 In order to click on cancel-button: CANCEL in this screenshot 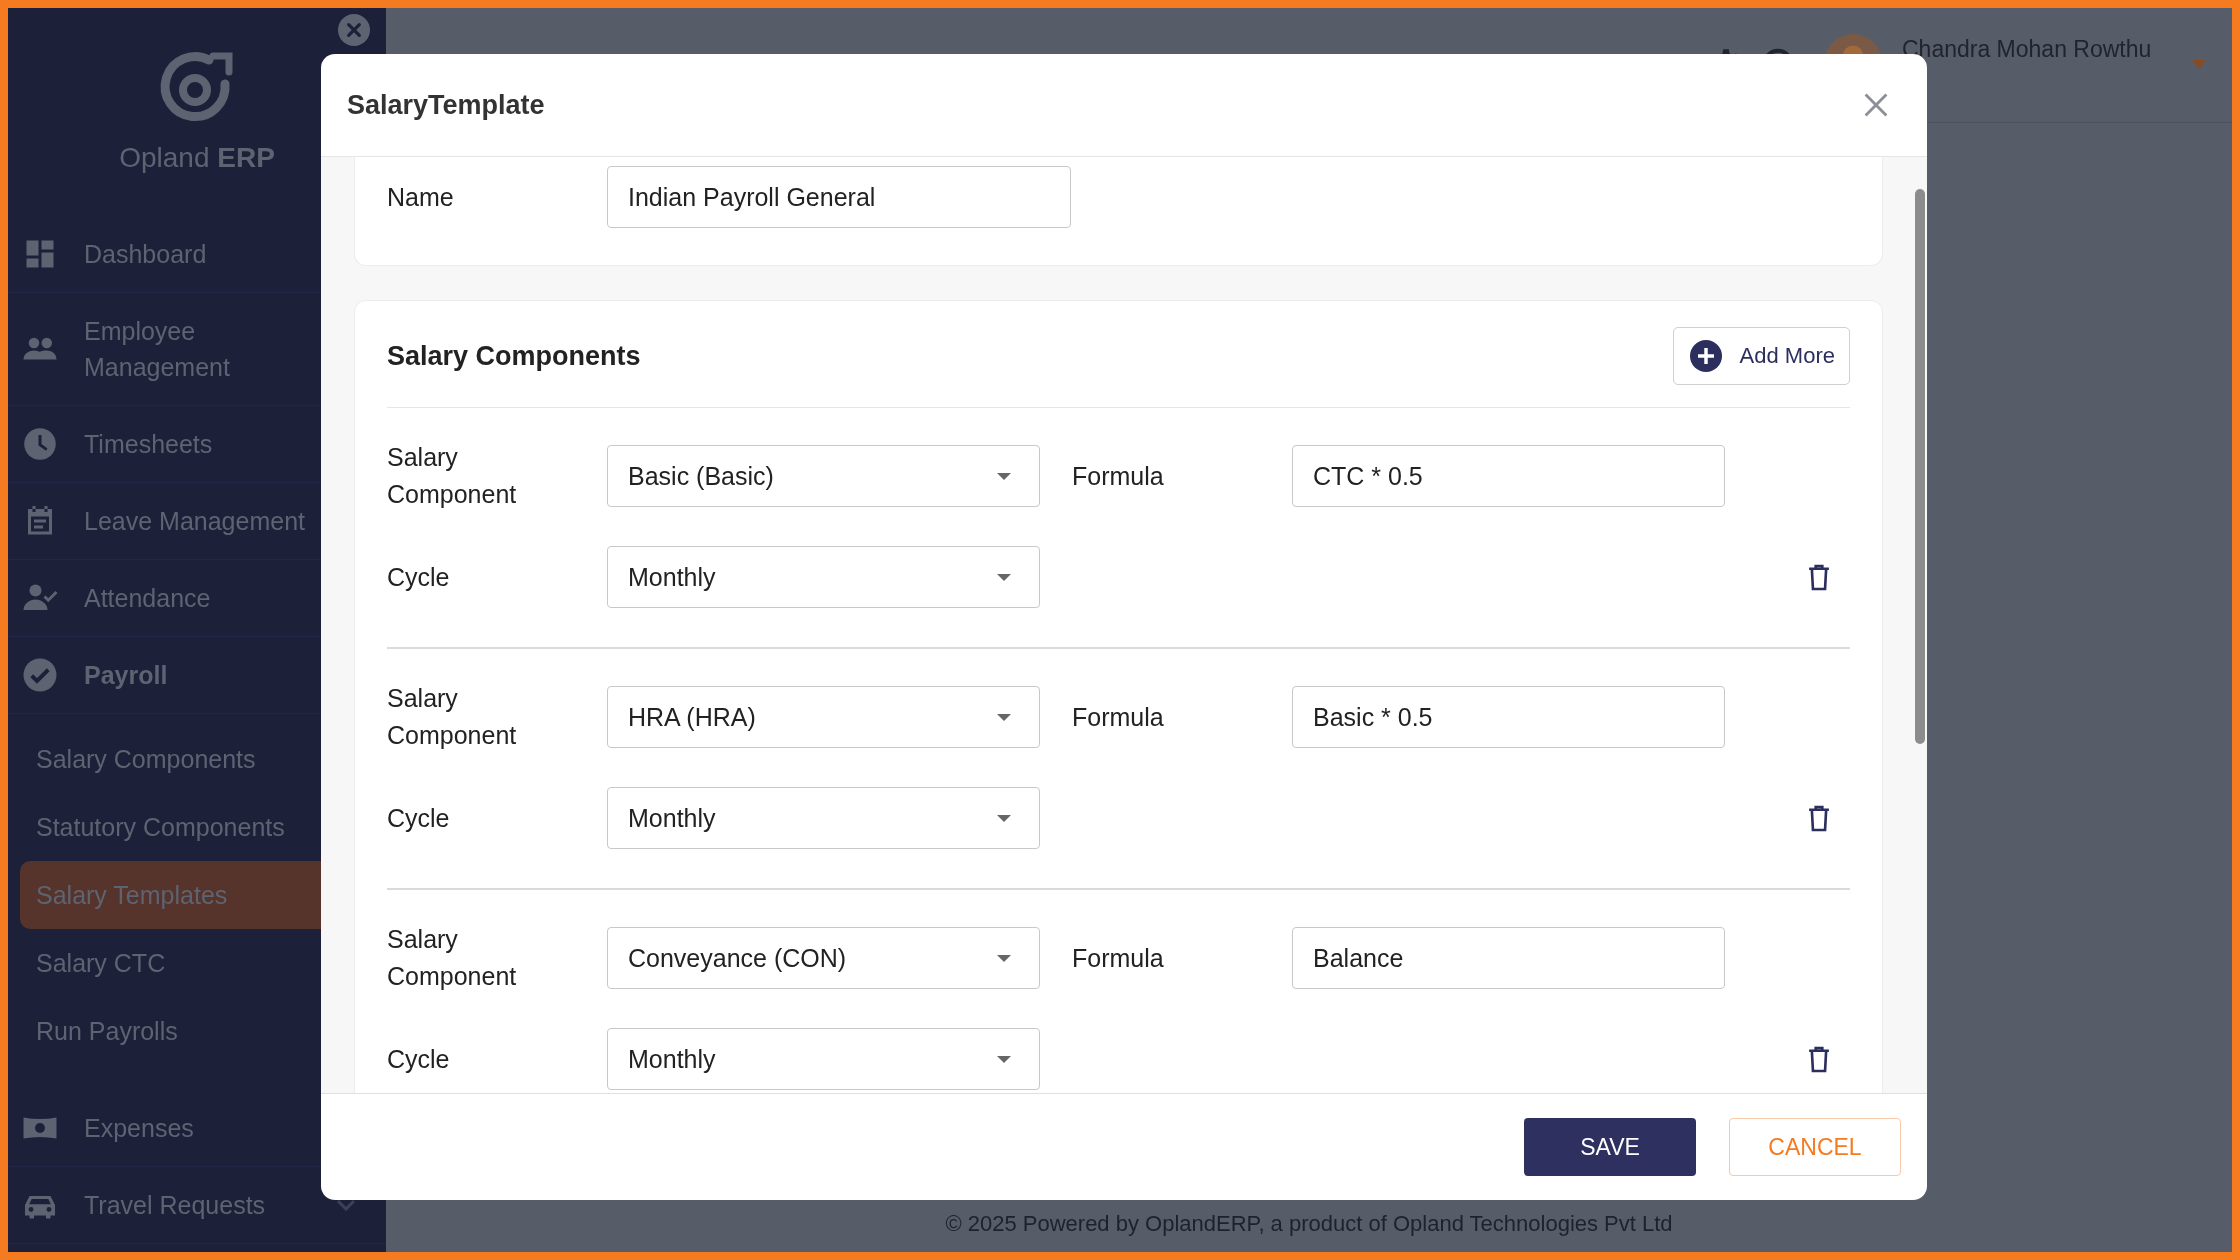, I will do `click(1815, 1147)`.